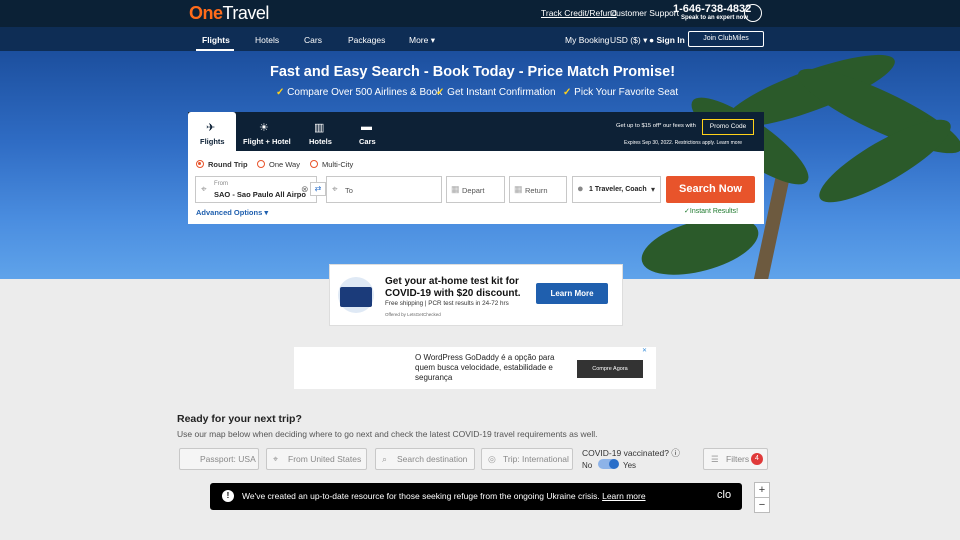 This screenshot has width=960, height=540. I want to click on swap-icon: ⇄, so click(318, 189).